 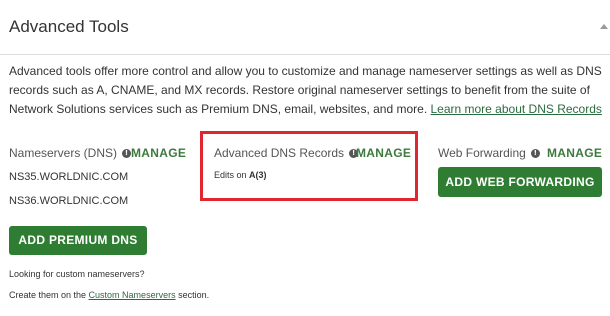 I want to click on advanced-dns-manage-button: MANAGE, so click(x=383, y=153).